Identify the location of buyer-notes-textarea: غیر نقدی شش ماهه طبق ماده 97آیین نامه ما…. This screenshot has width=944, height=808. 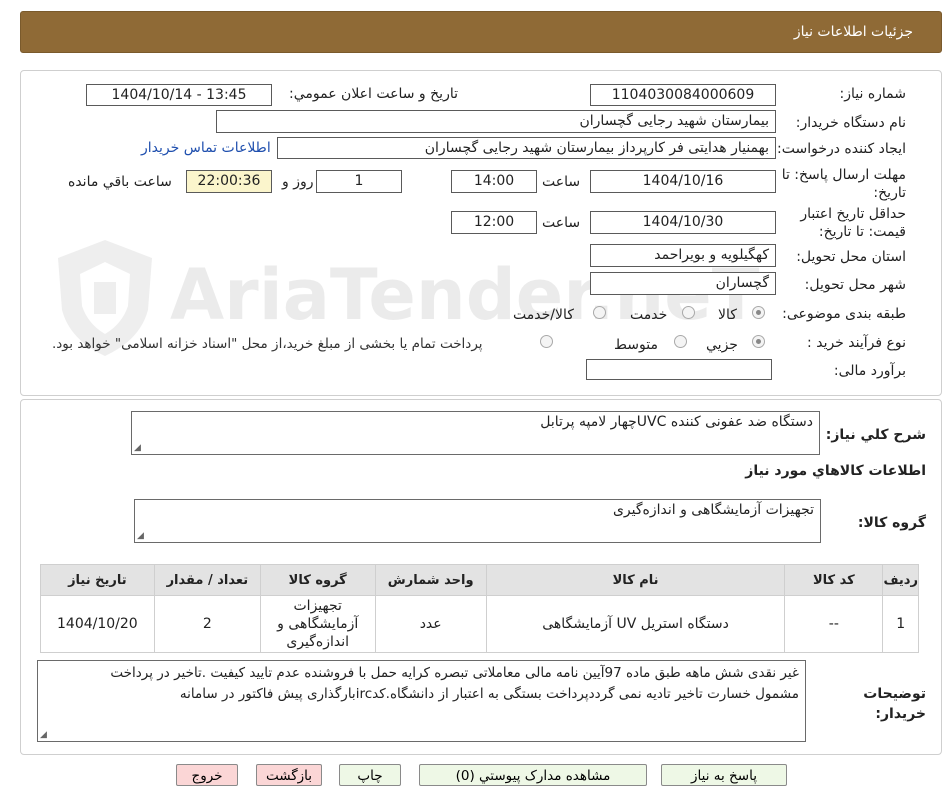
(421, 701).